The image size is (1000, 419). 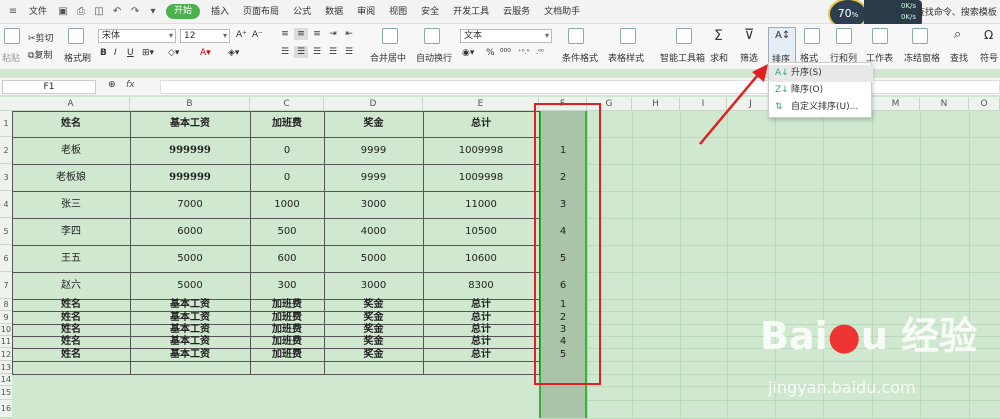 I want to click on tab-cloud: 云服务, so click(x=516, y=12).